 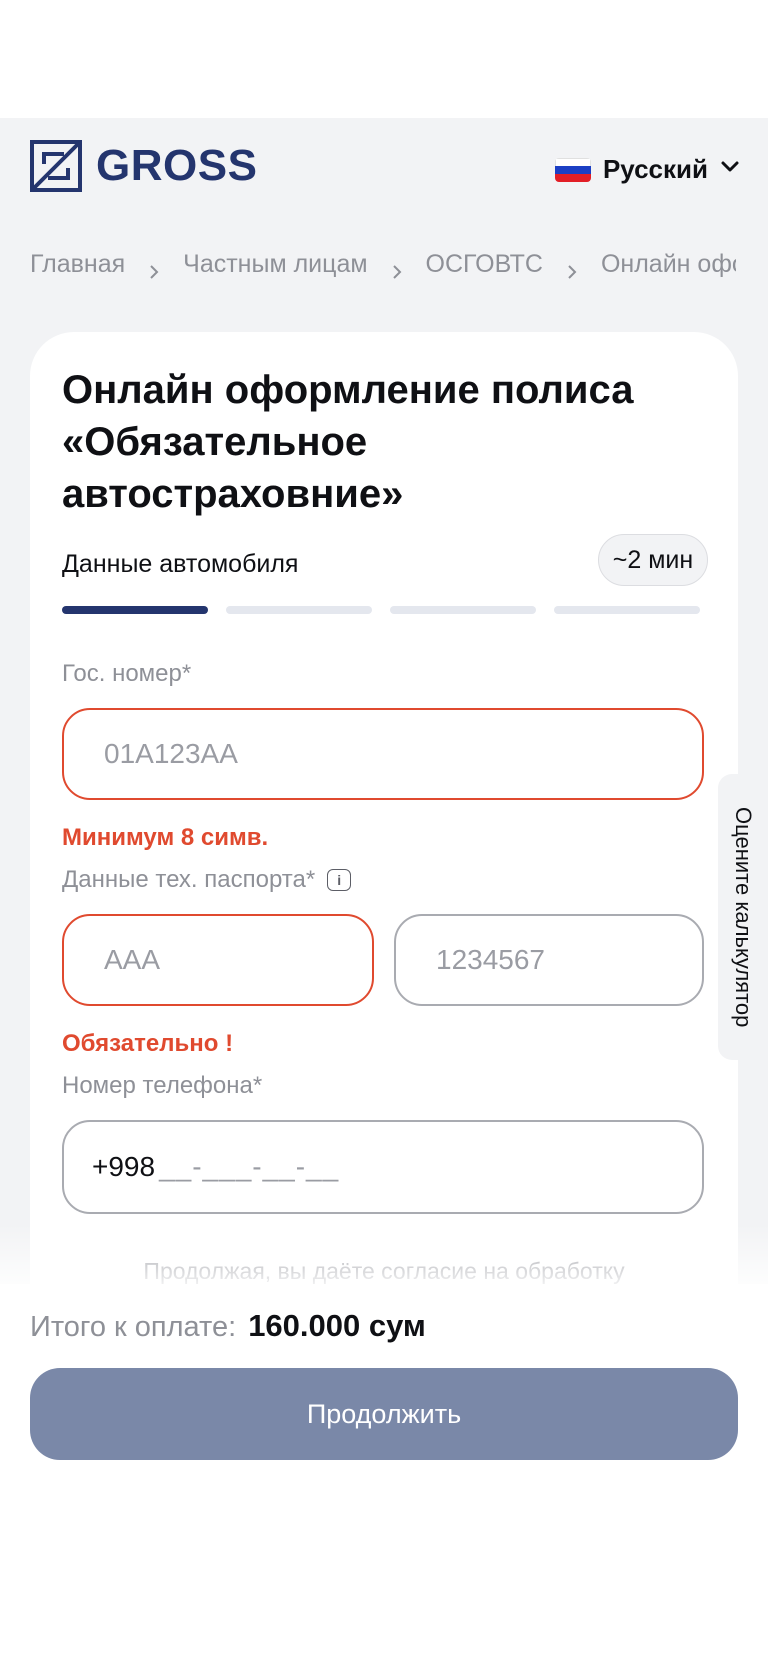 I want to click on passport-series-placeholder: AAA, so click(x=132, y=959).